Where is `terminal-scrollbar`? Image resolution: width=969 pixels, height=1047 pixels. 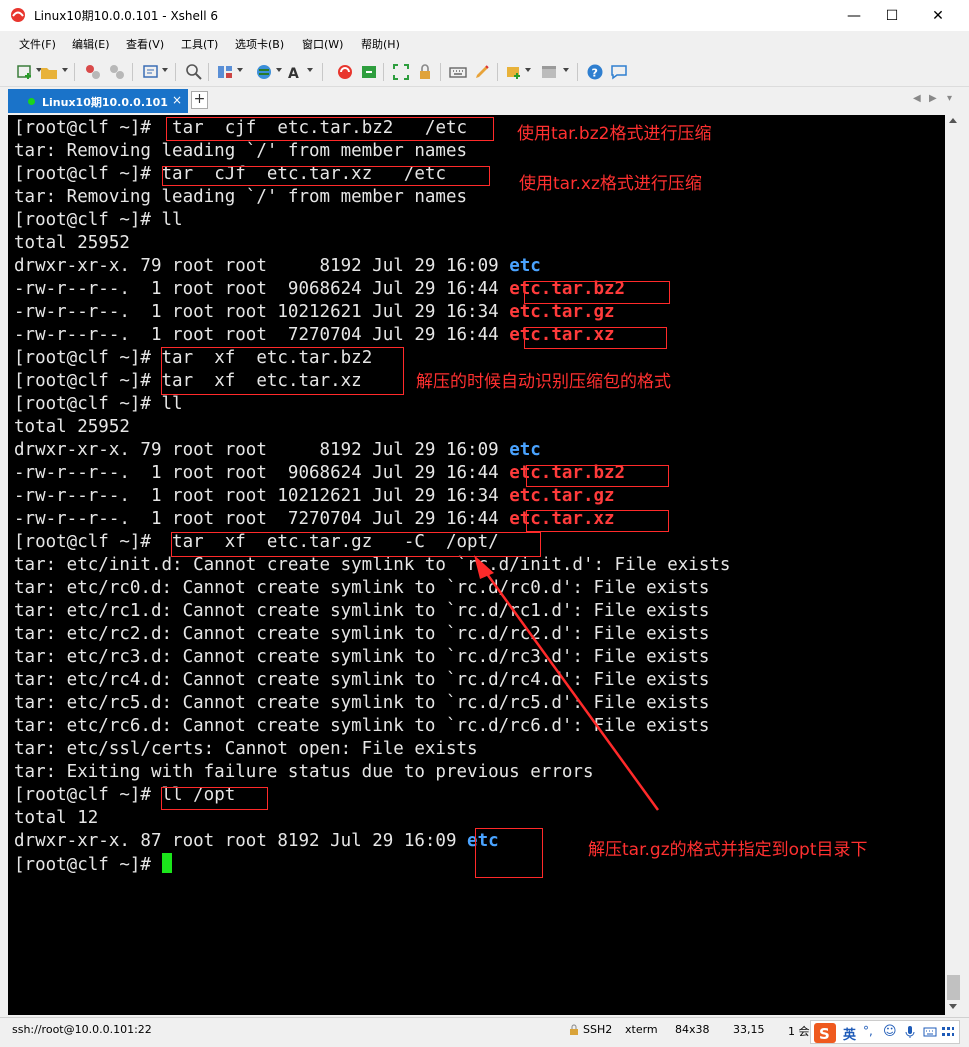
terminal-scrollbar is located at coordinates (953, 565).